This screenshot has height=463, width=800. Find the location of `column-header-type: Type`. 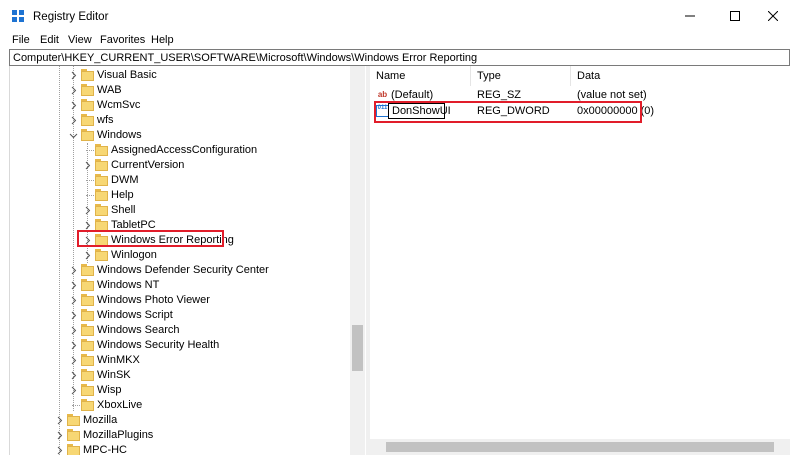

column-header-type: Type is located at coordinates (521, 76).